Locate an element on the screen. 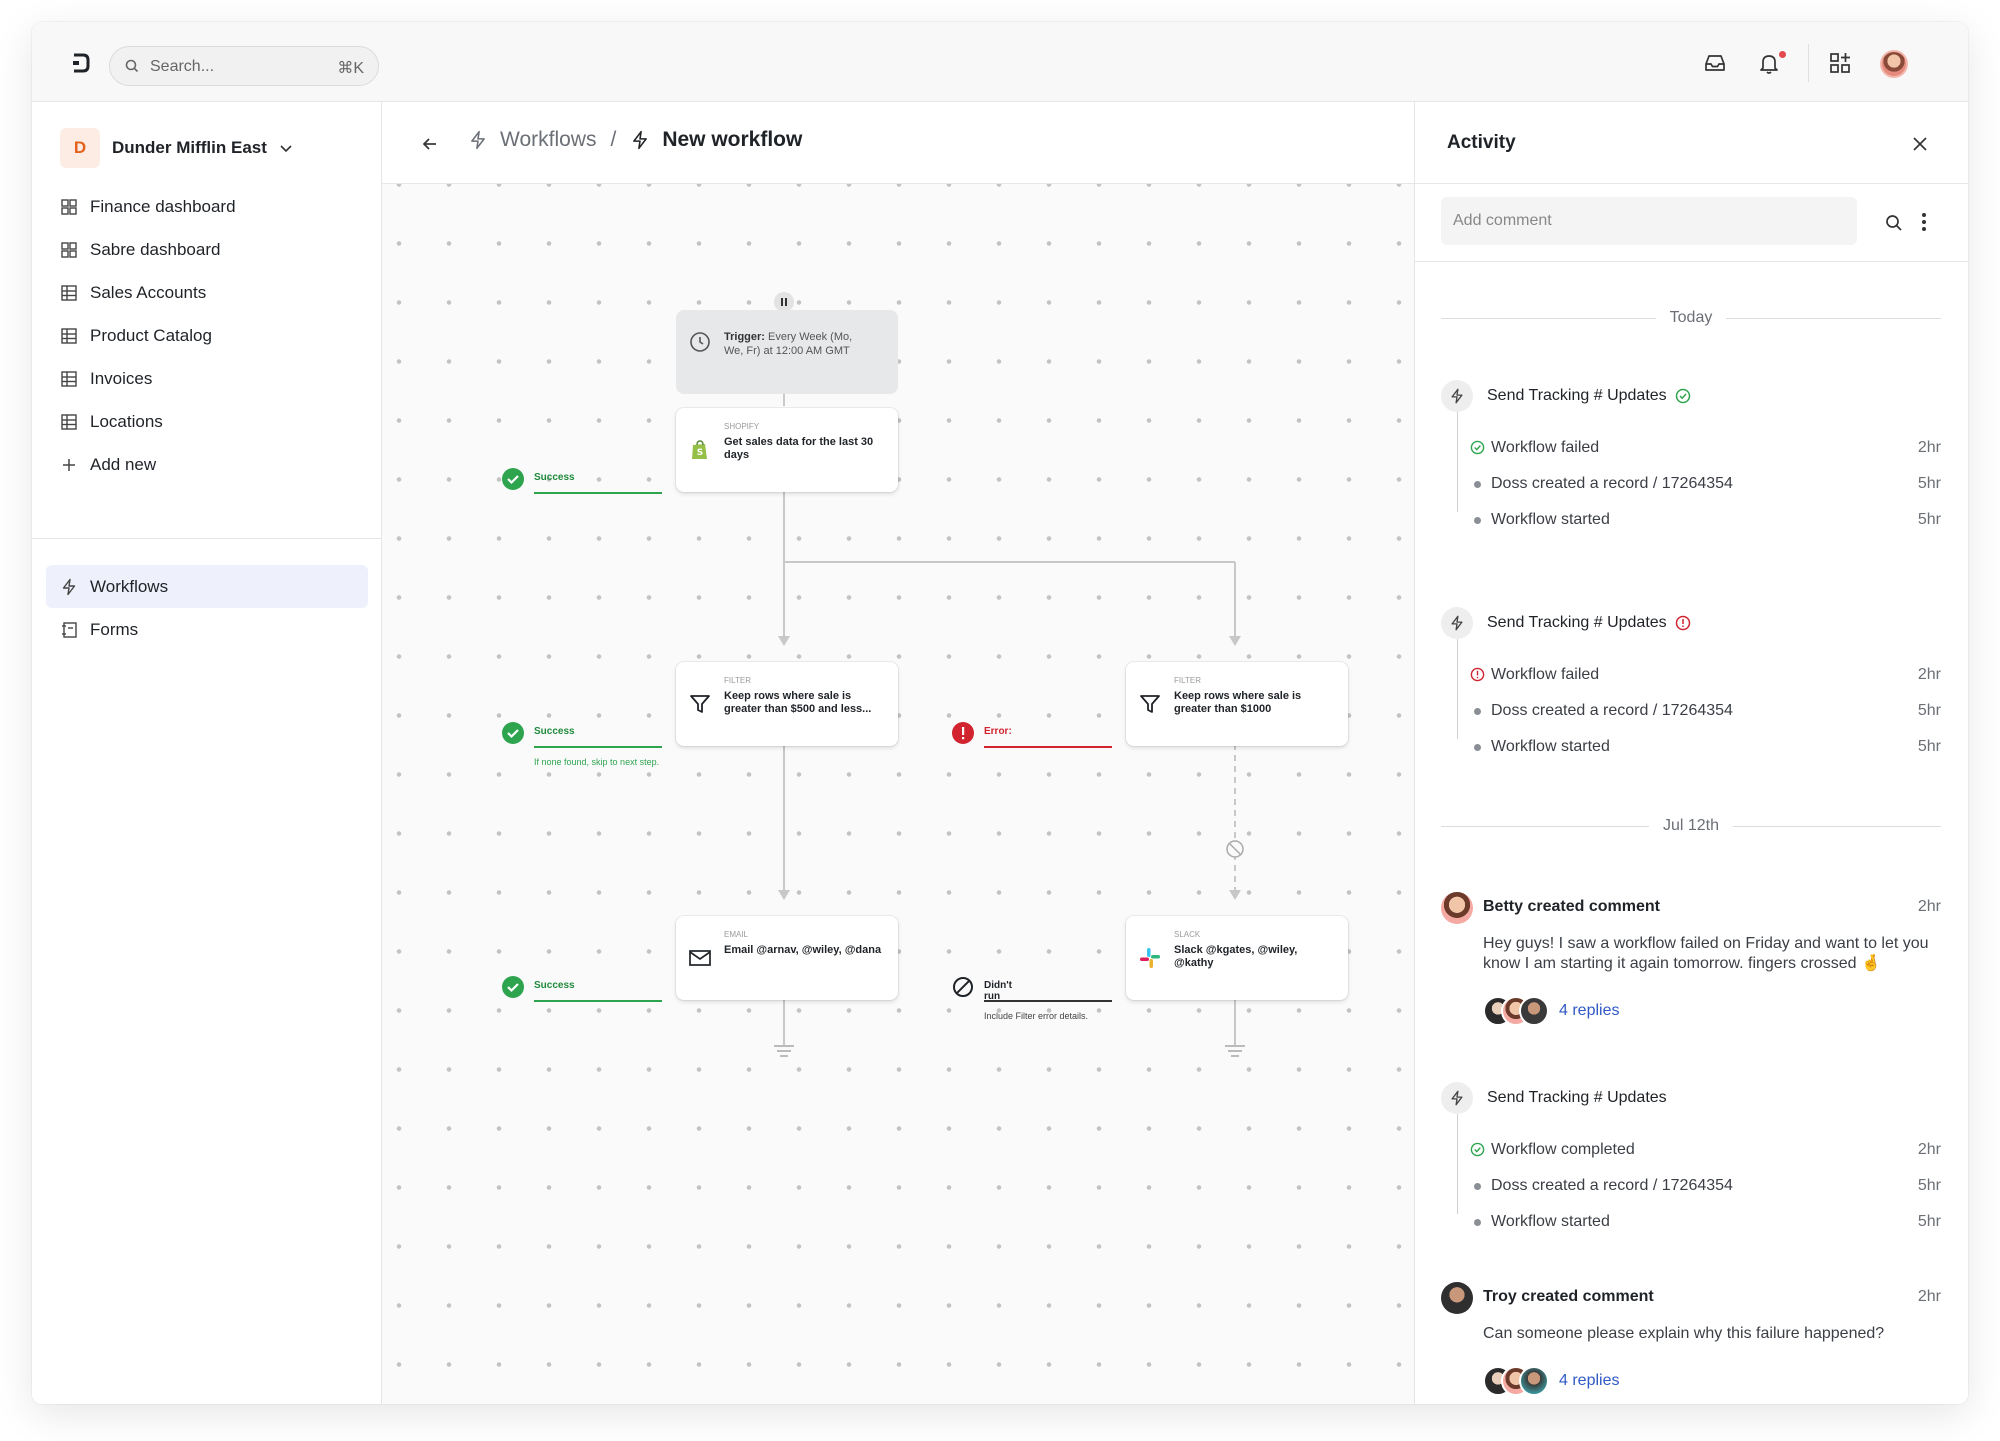  status-note: Include Filter error details. is located at coordinates (1036, 1016).